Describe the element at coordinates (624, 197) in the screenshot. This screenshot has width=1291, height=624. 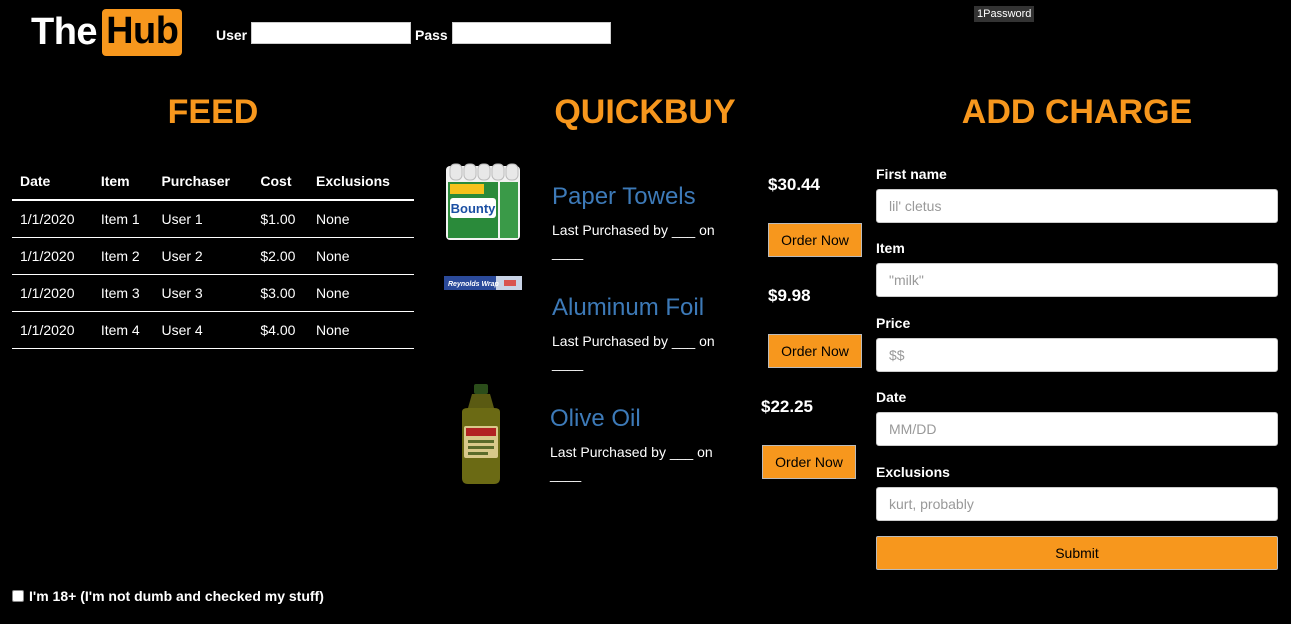
I see `product-name-paper-towels: Paper Towels` at that location.